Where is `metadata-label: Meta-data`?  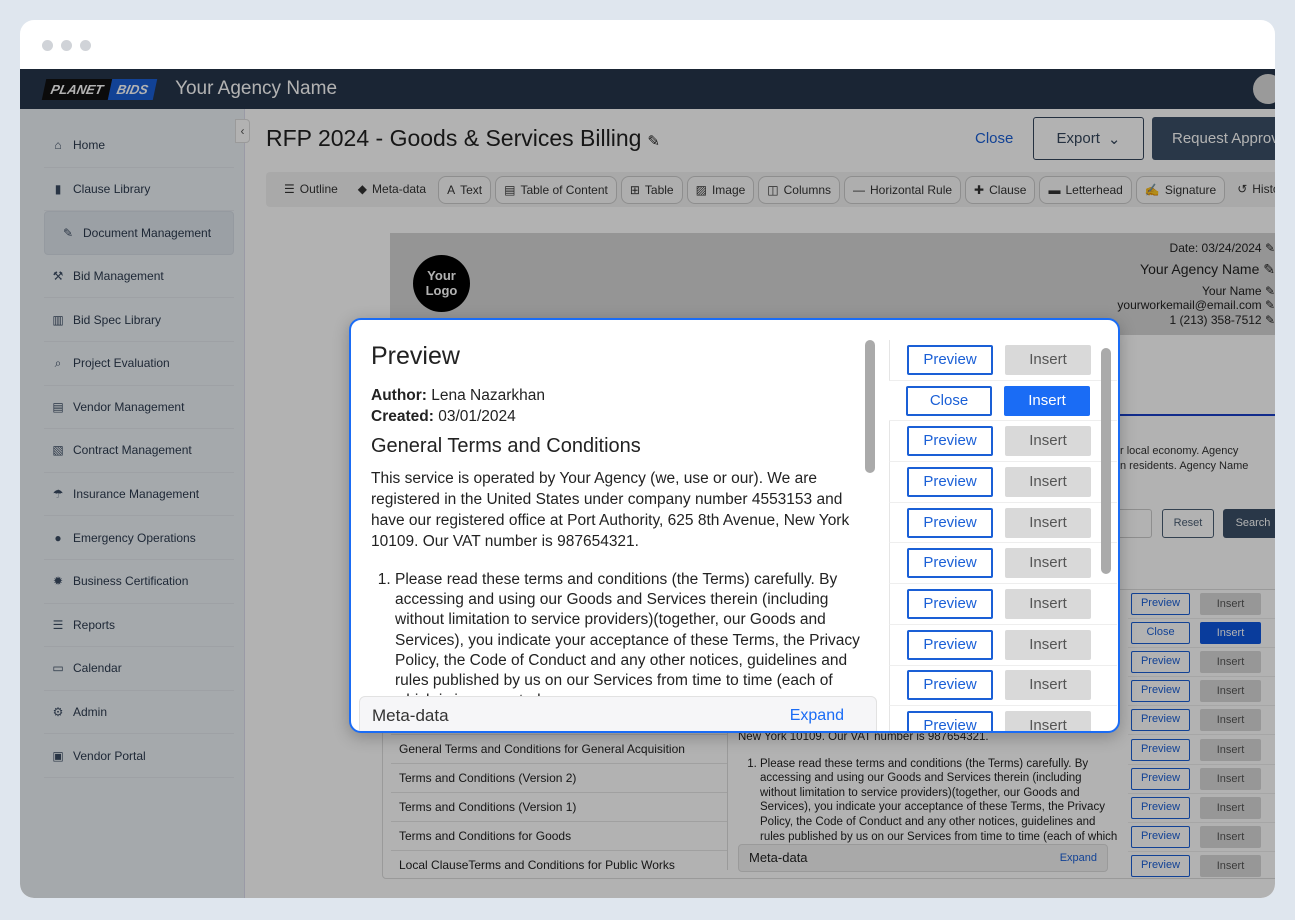 metadata-label: Meta-data is located at coordinates (410, 715).